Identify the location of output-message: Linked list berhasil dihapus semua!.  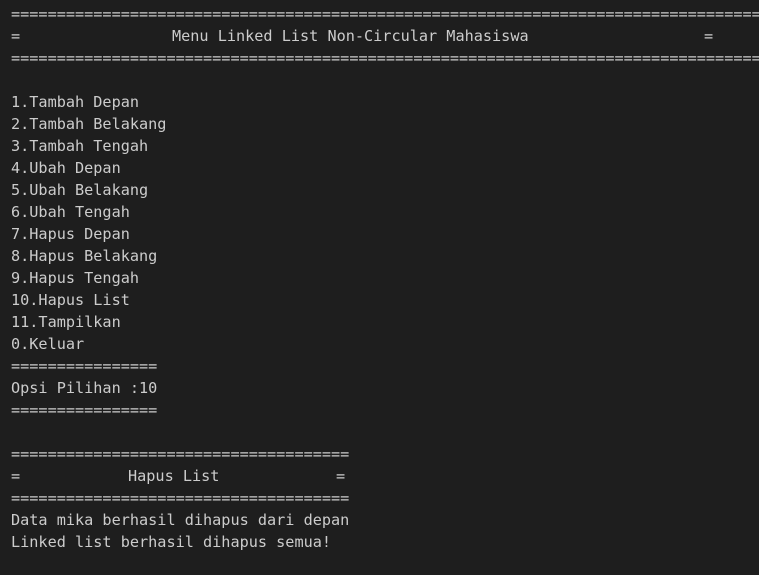
(171, 542).